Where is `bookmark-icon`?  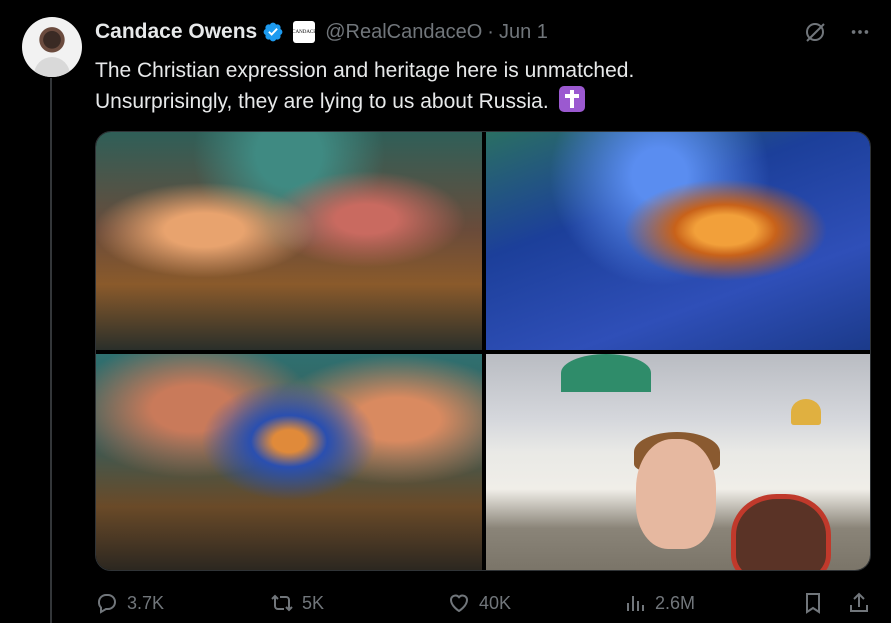 bookmark-icon is located at coordinates (813, 603).